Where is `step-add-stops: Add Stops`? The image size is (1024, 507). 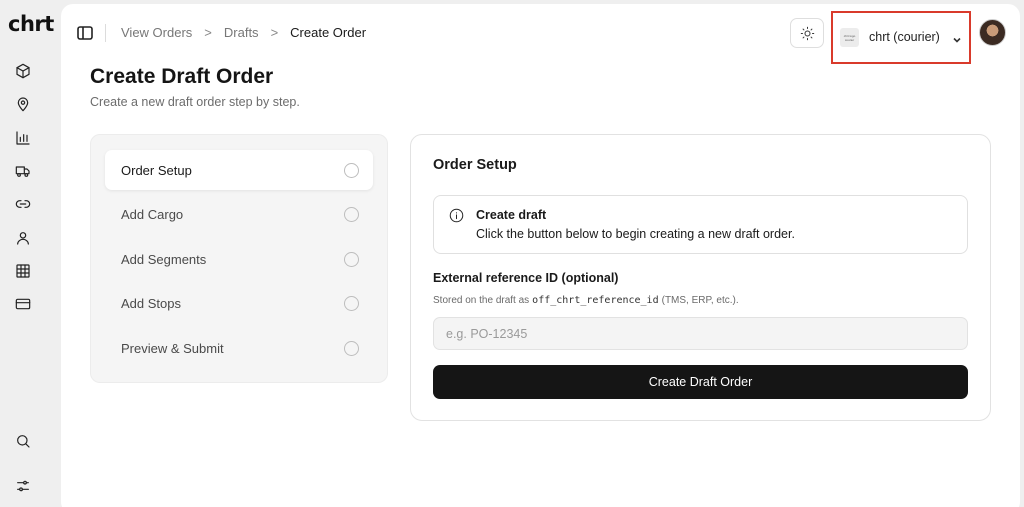
step-add-stops: Add Stops is located at coordinates (239, 303).